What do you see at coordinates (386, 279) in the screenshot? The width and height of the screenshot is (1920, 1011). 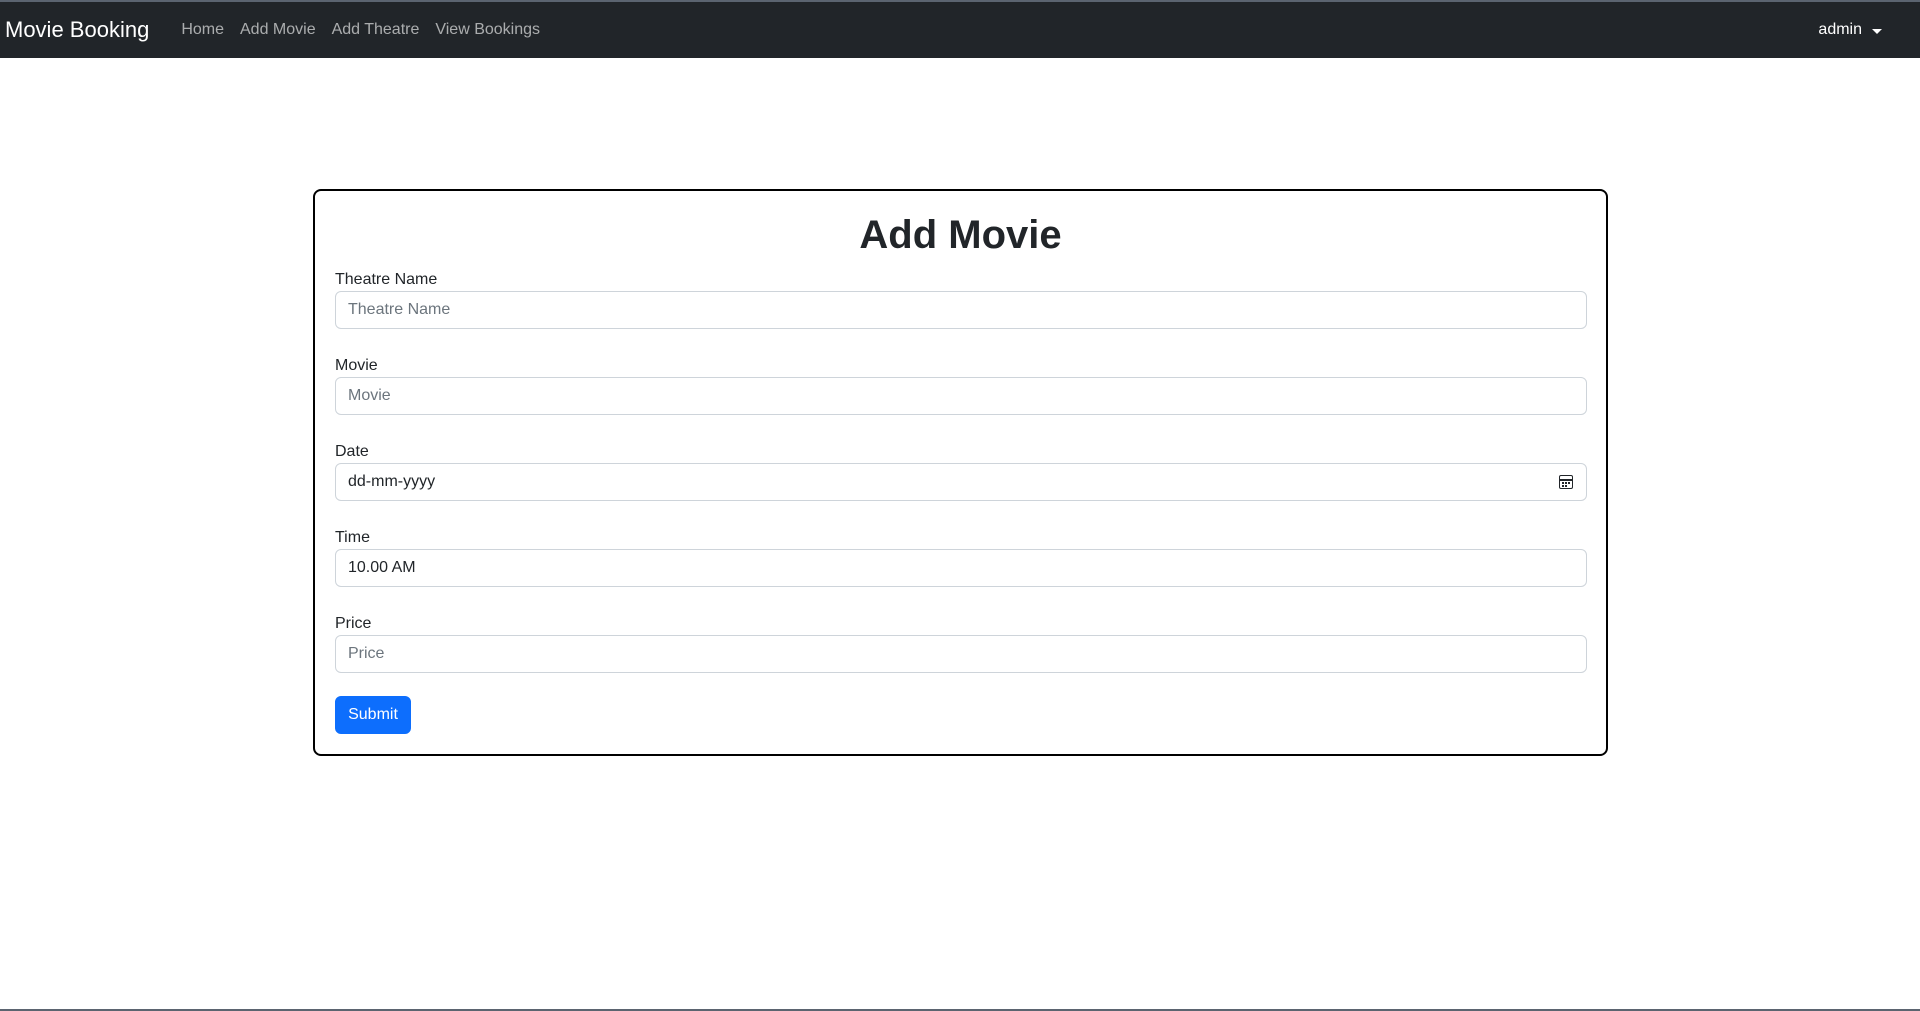 I see `theatre-name-label: Theatre Name` at bounding box center [386, 279].